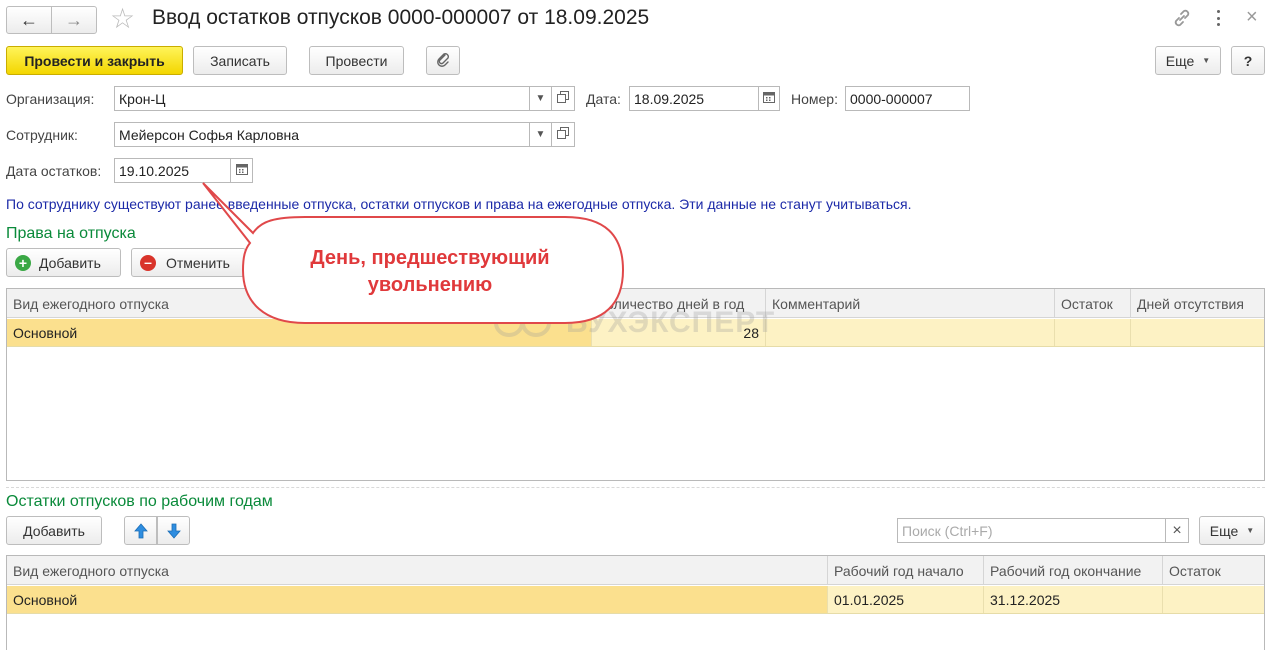  I want to click on post-button: Провести, so click(356, 60).